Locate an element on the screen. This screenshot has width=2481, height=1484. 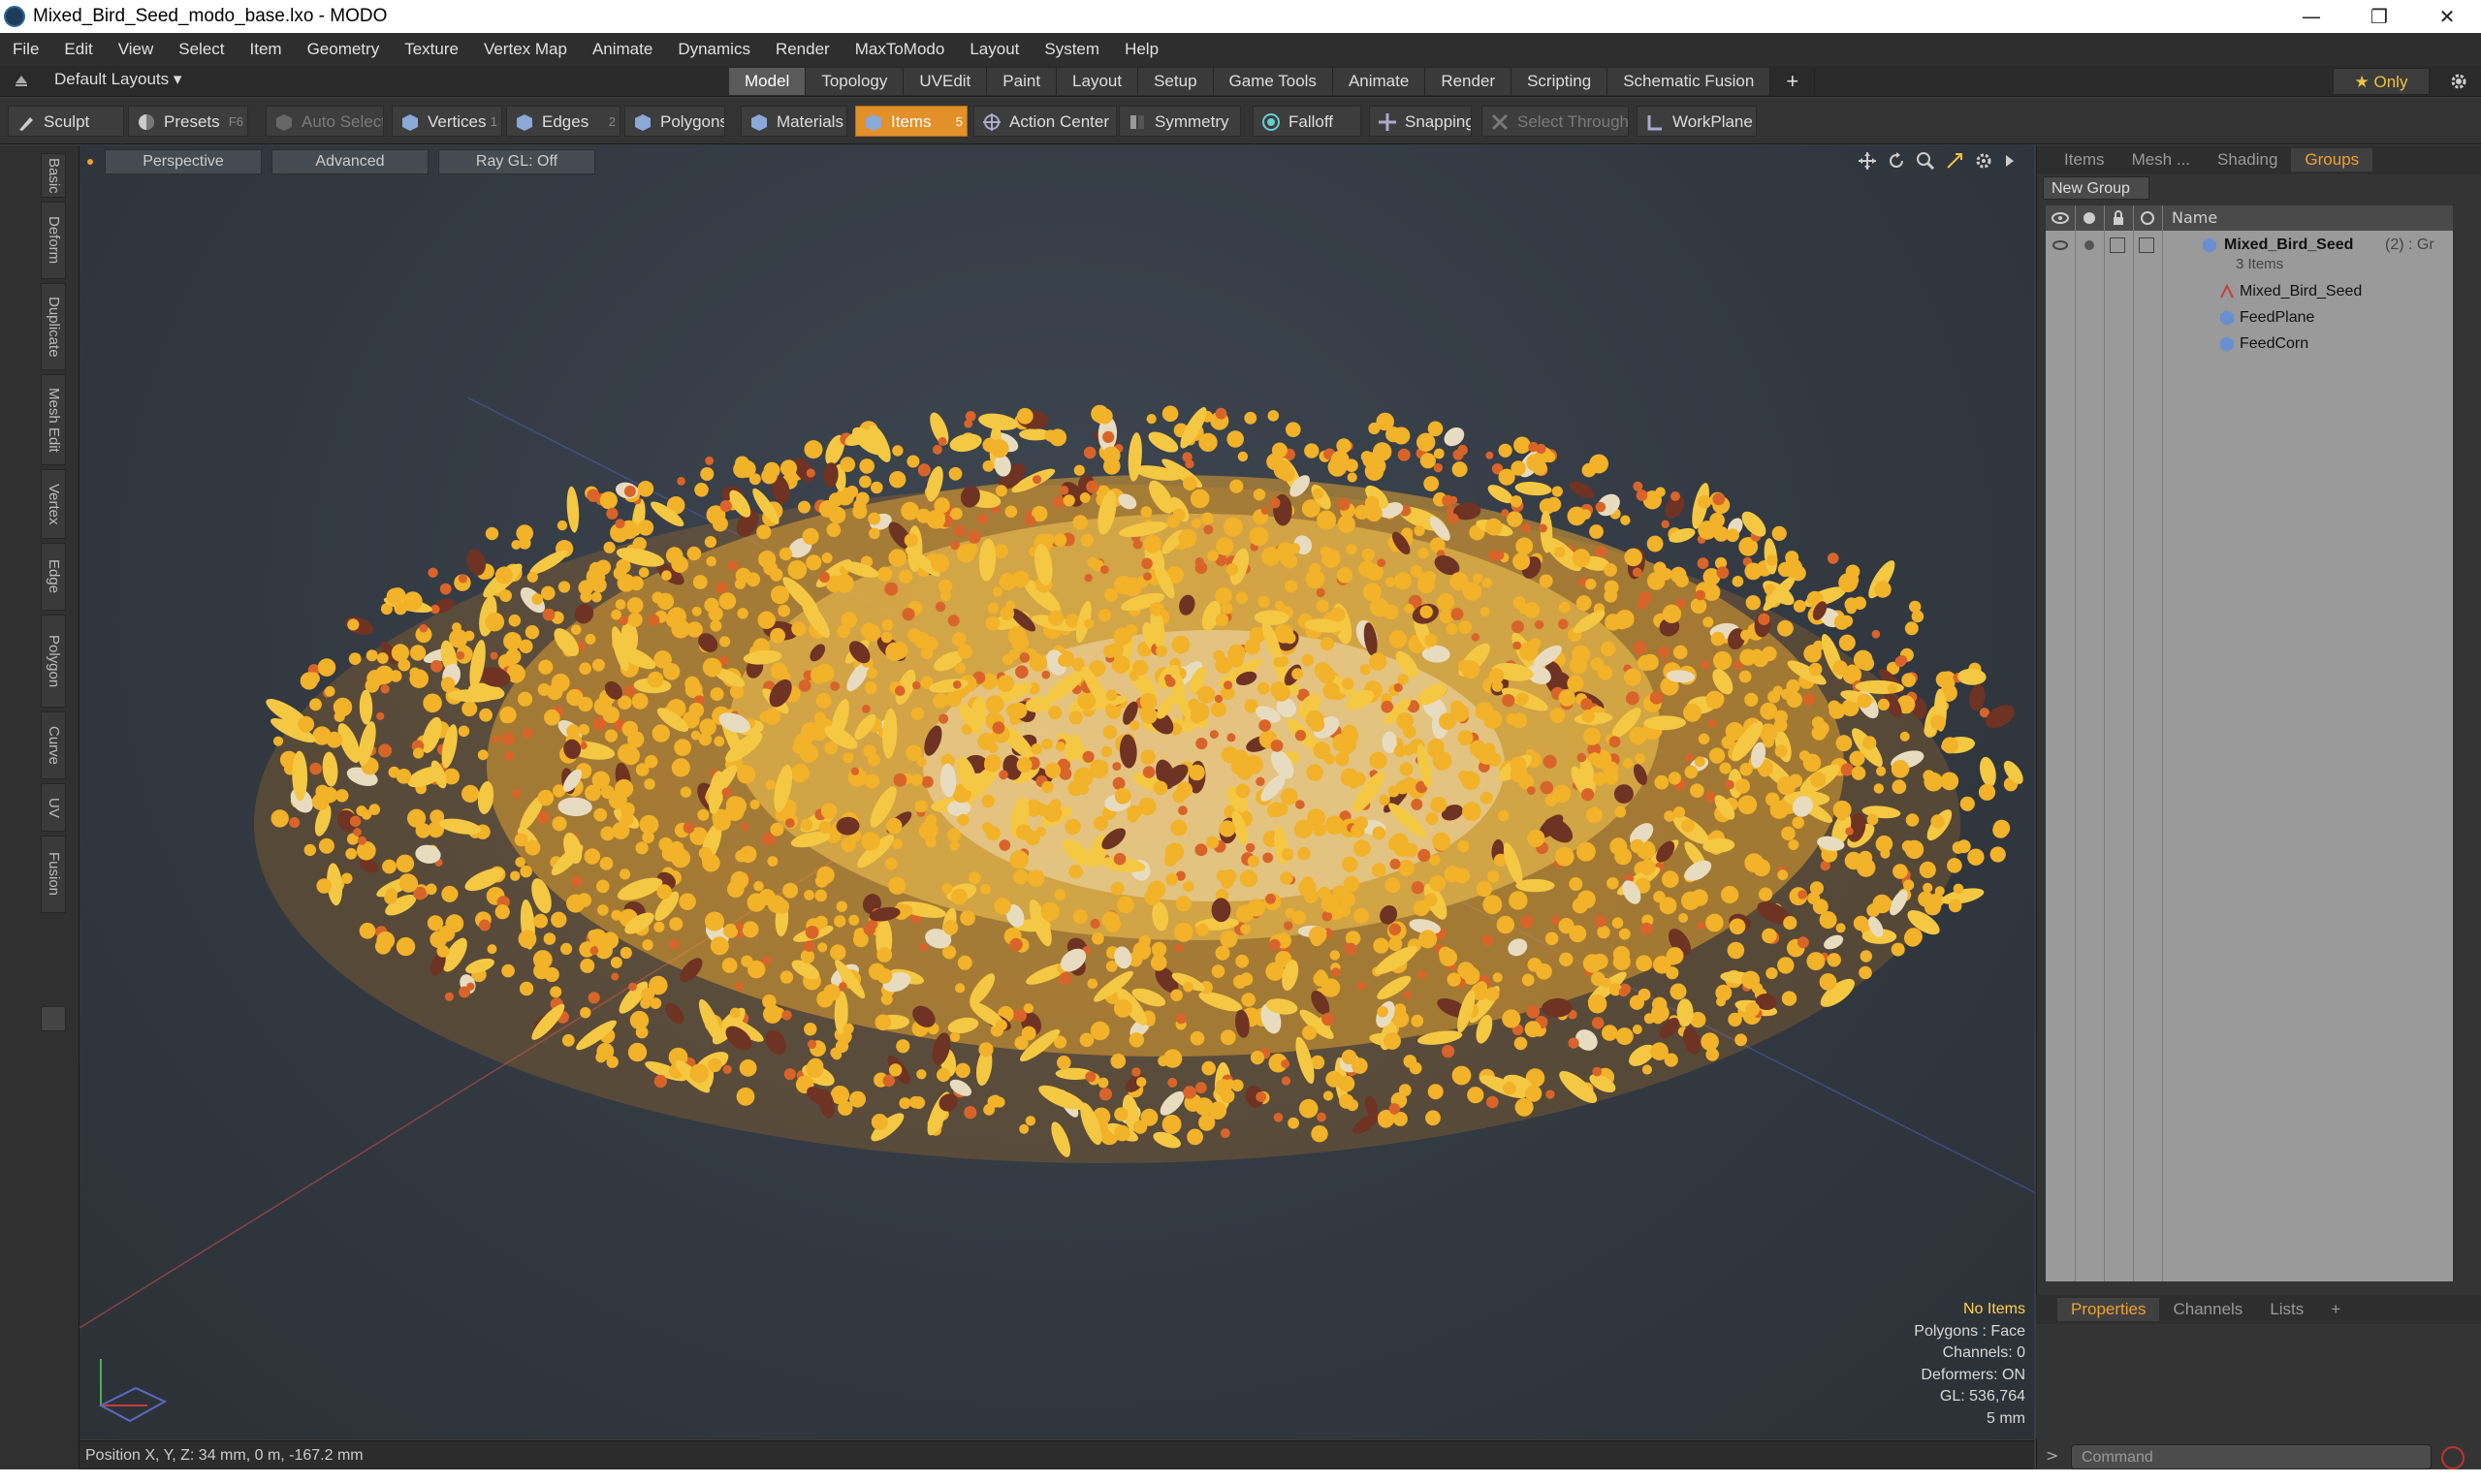
eye-icon is located at coordinates (2061, 218).